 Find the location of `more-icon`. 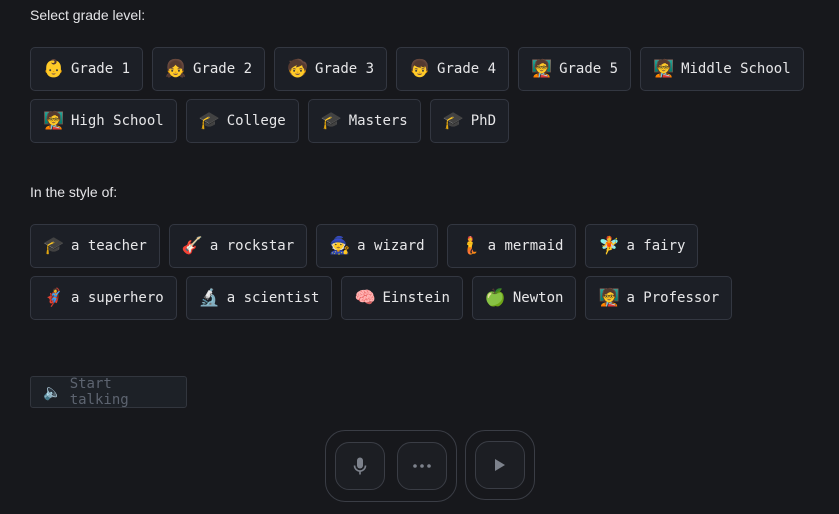

more-icon is located at coordinates (422, 466).